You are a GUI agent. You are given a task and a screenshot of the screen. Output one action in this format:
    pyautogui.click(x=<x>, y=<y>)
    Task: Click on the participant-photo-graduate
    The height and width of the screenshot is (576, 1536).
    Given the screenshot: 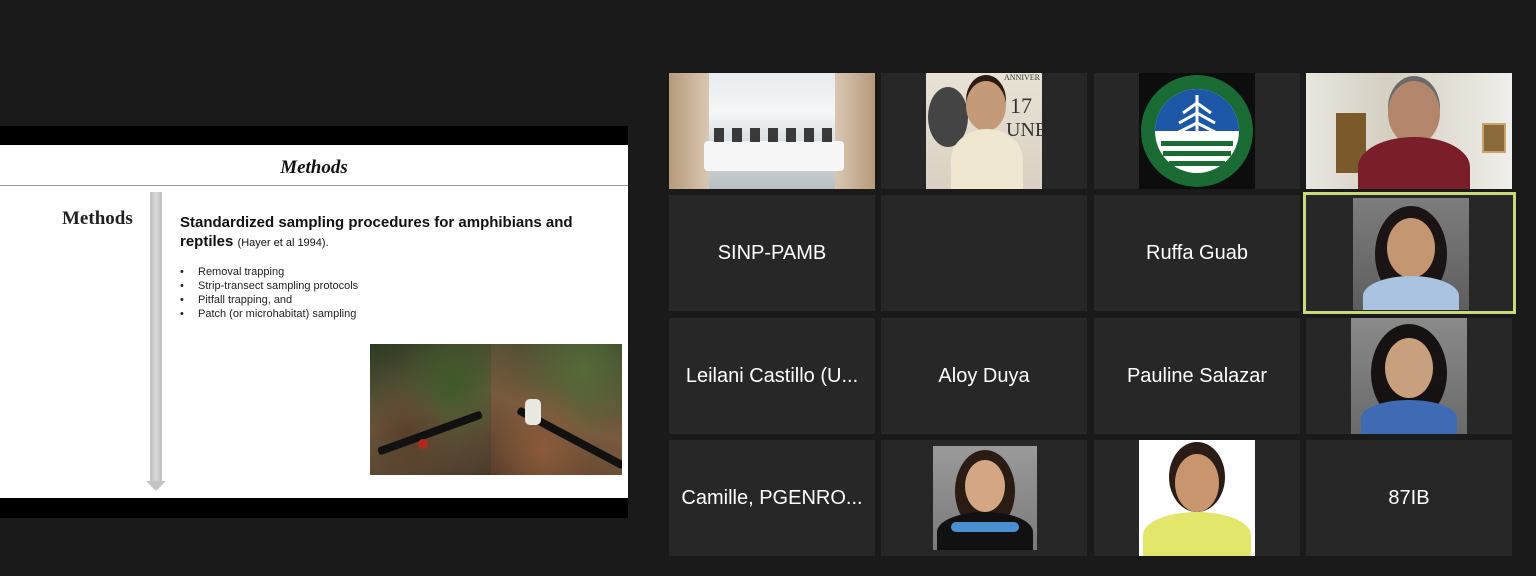 What is the action you would take?
    pyautogui.click(x=985, y=498)
    